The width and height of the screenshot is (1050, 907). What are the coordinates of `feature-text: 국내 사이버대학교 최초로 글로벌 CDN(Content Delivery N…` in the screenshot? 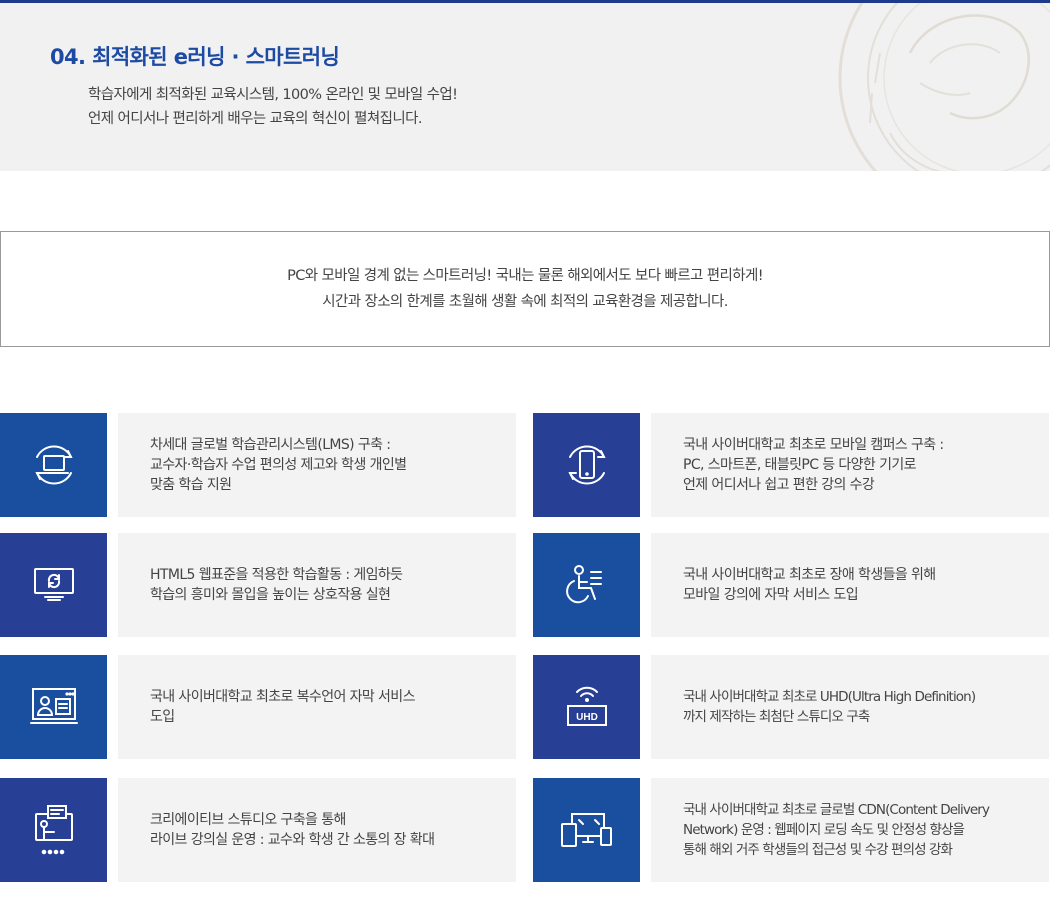 It's located at (850, 830).